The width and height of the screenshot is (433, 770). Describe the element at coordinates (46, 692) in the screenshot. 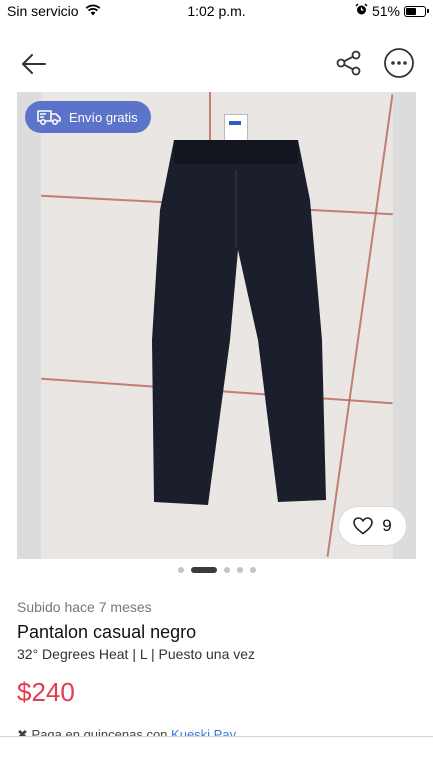

I see `product-price: $240` at that location.